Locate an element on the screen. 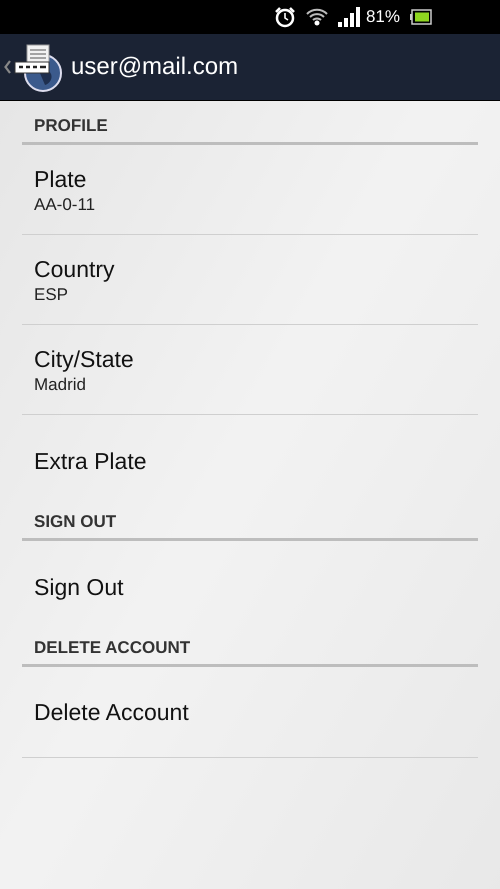 This screenshot has height=889, width=500. preference-summary: ESP is located at coordinates (52, 295).